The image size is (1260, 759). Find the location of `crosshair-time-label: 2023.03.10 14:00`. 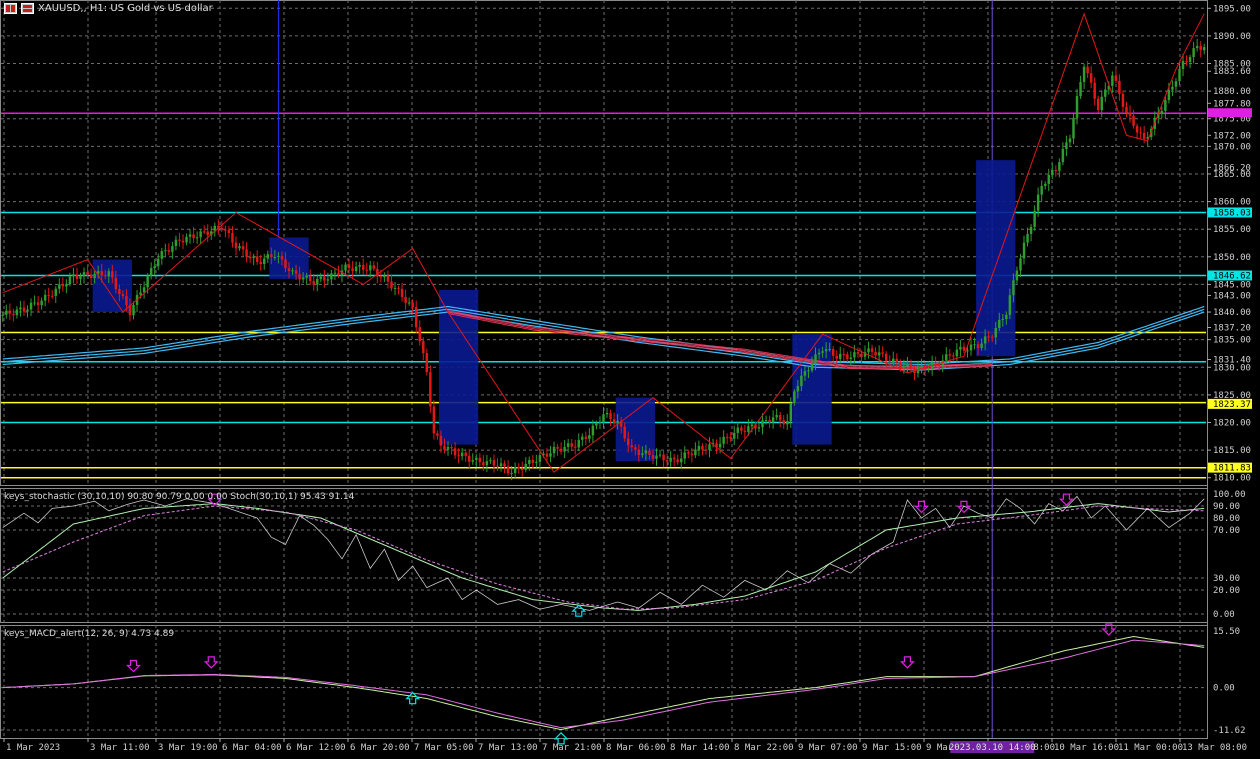

crosshair-time-label: 2023.03.10 14:00 is located at coordinates (992, 748).